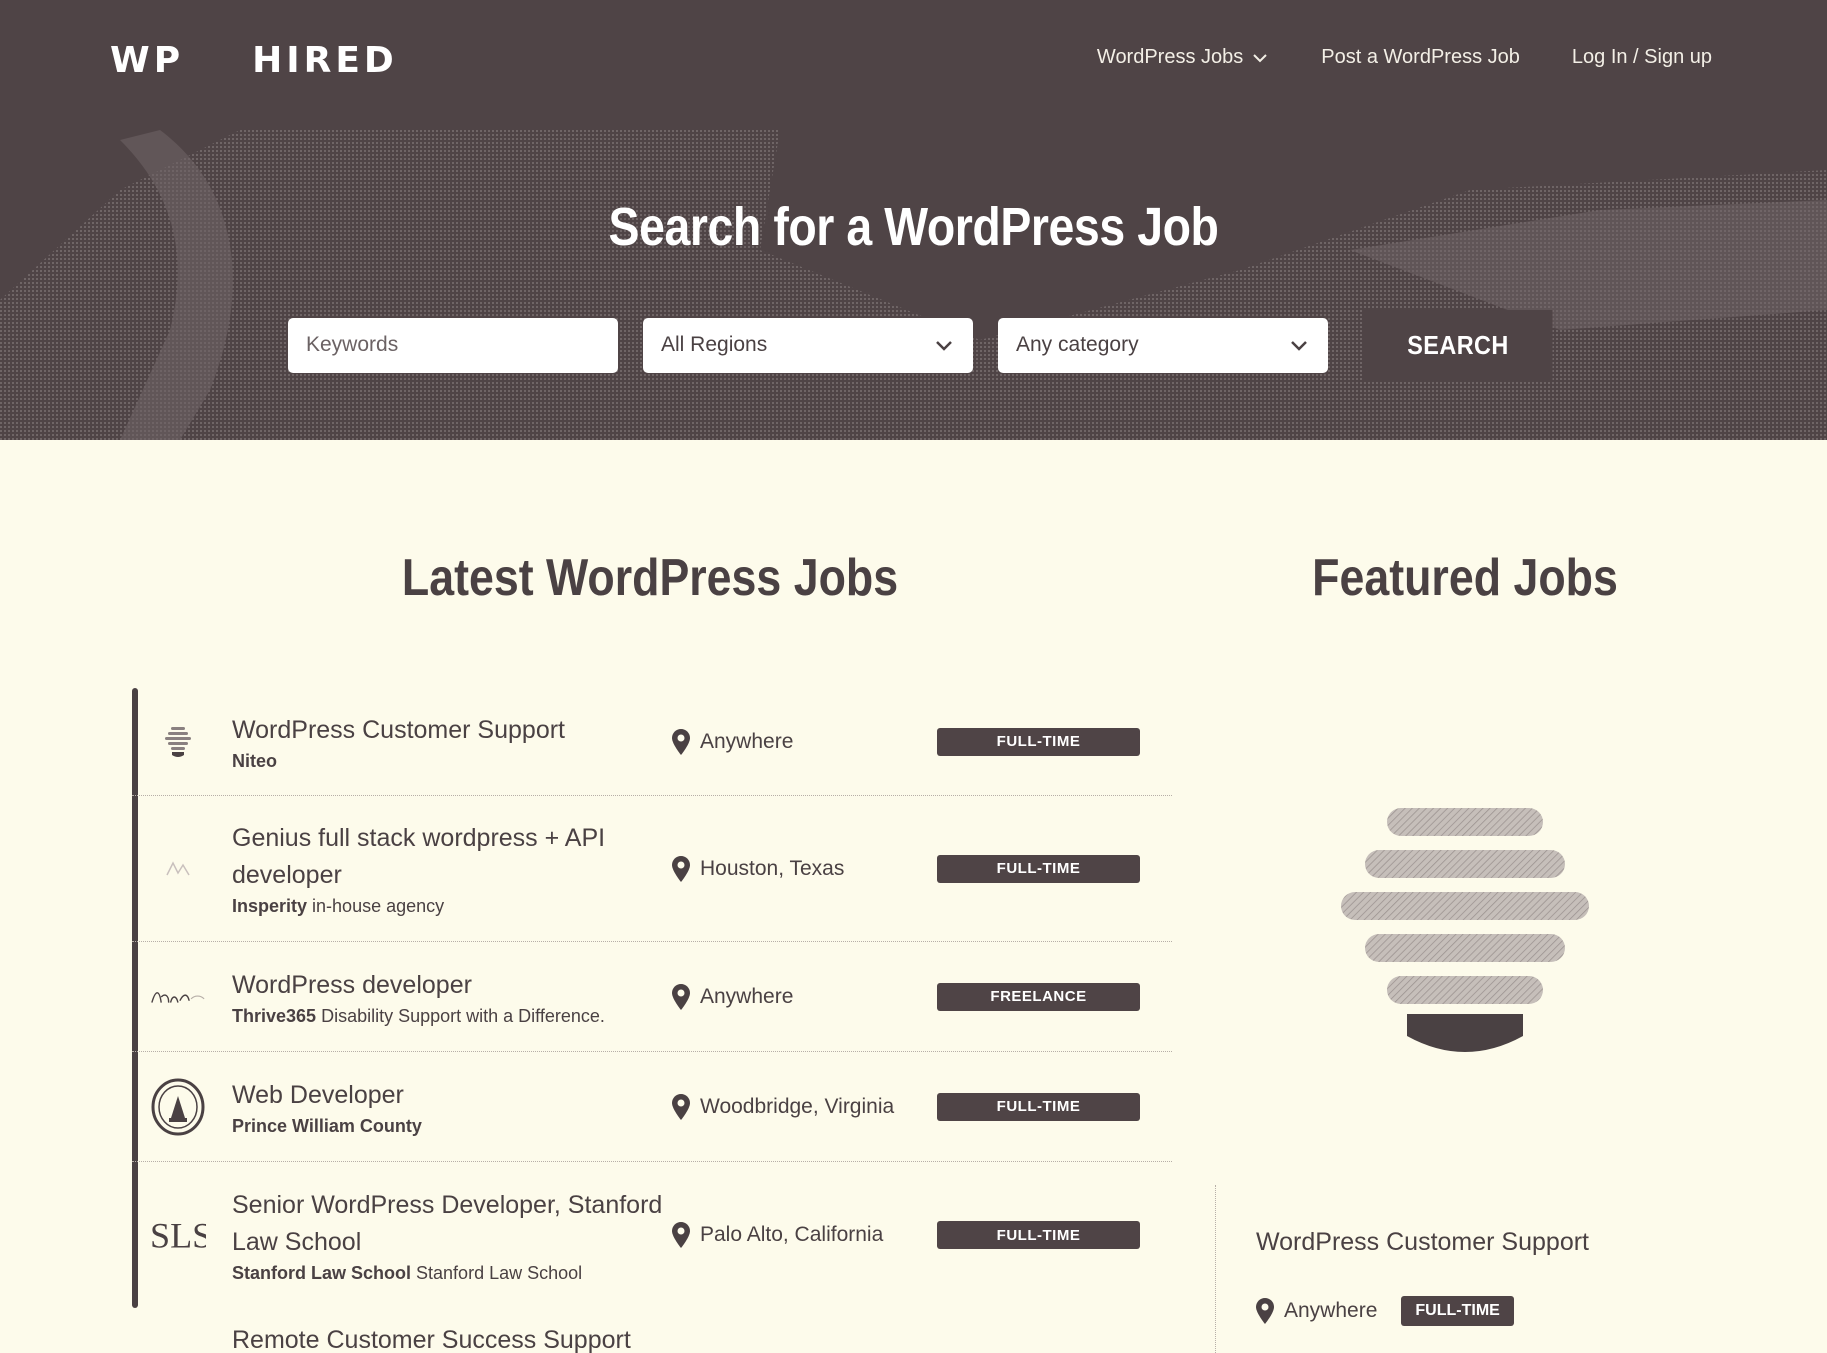 This screenshot has height=1353, width=1827. What do you see at coordinates (714, 344) in the screenshot?
I see `region-select-value: All Regions` at bounding box center [714, 344].